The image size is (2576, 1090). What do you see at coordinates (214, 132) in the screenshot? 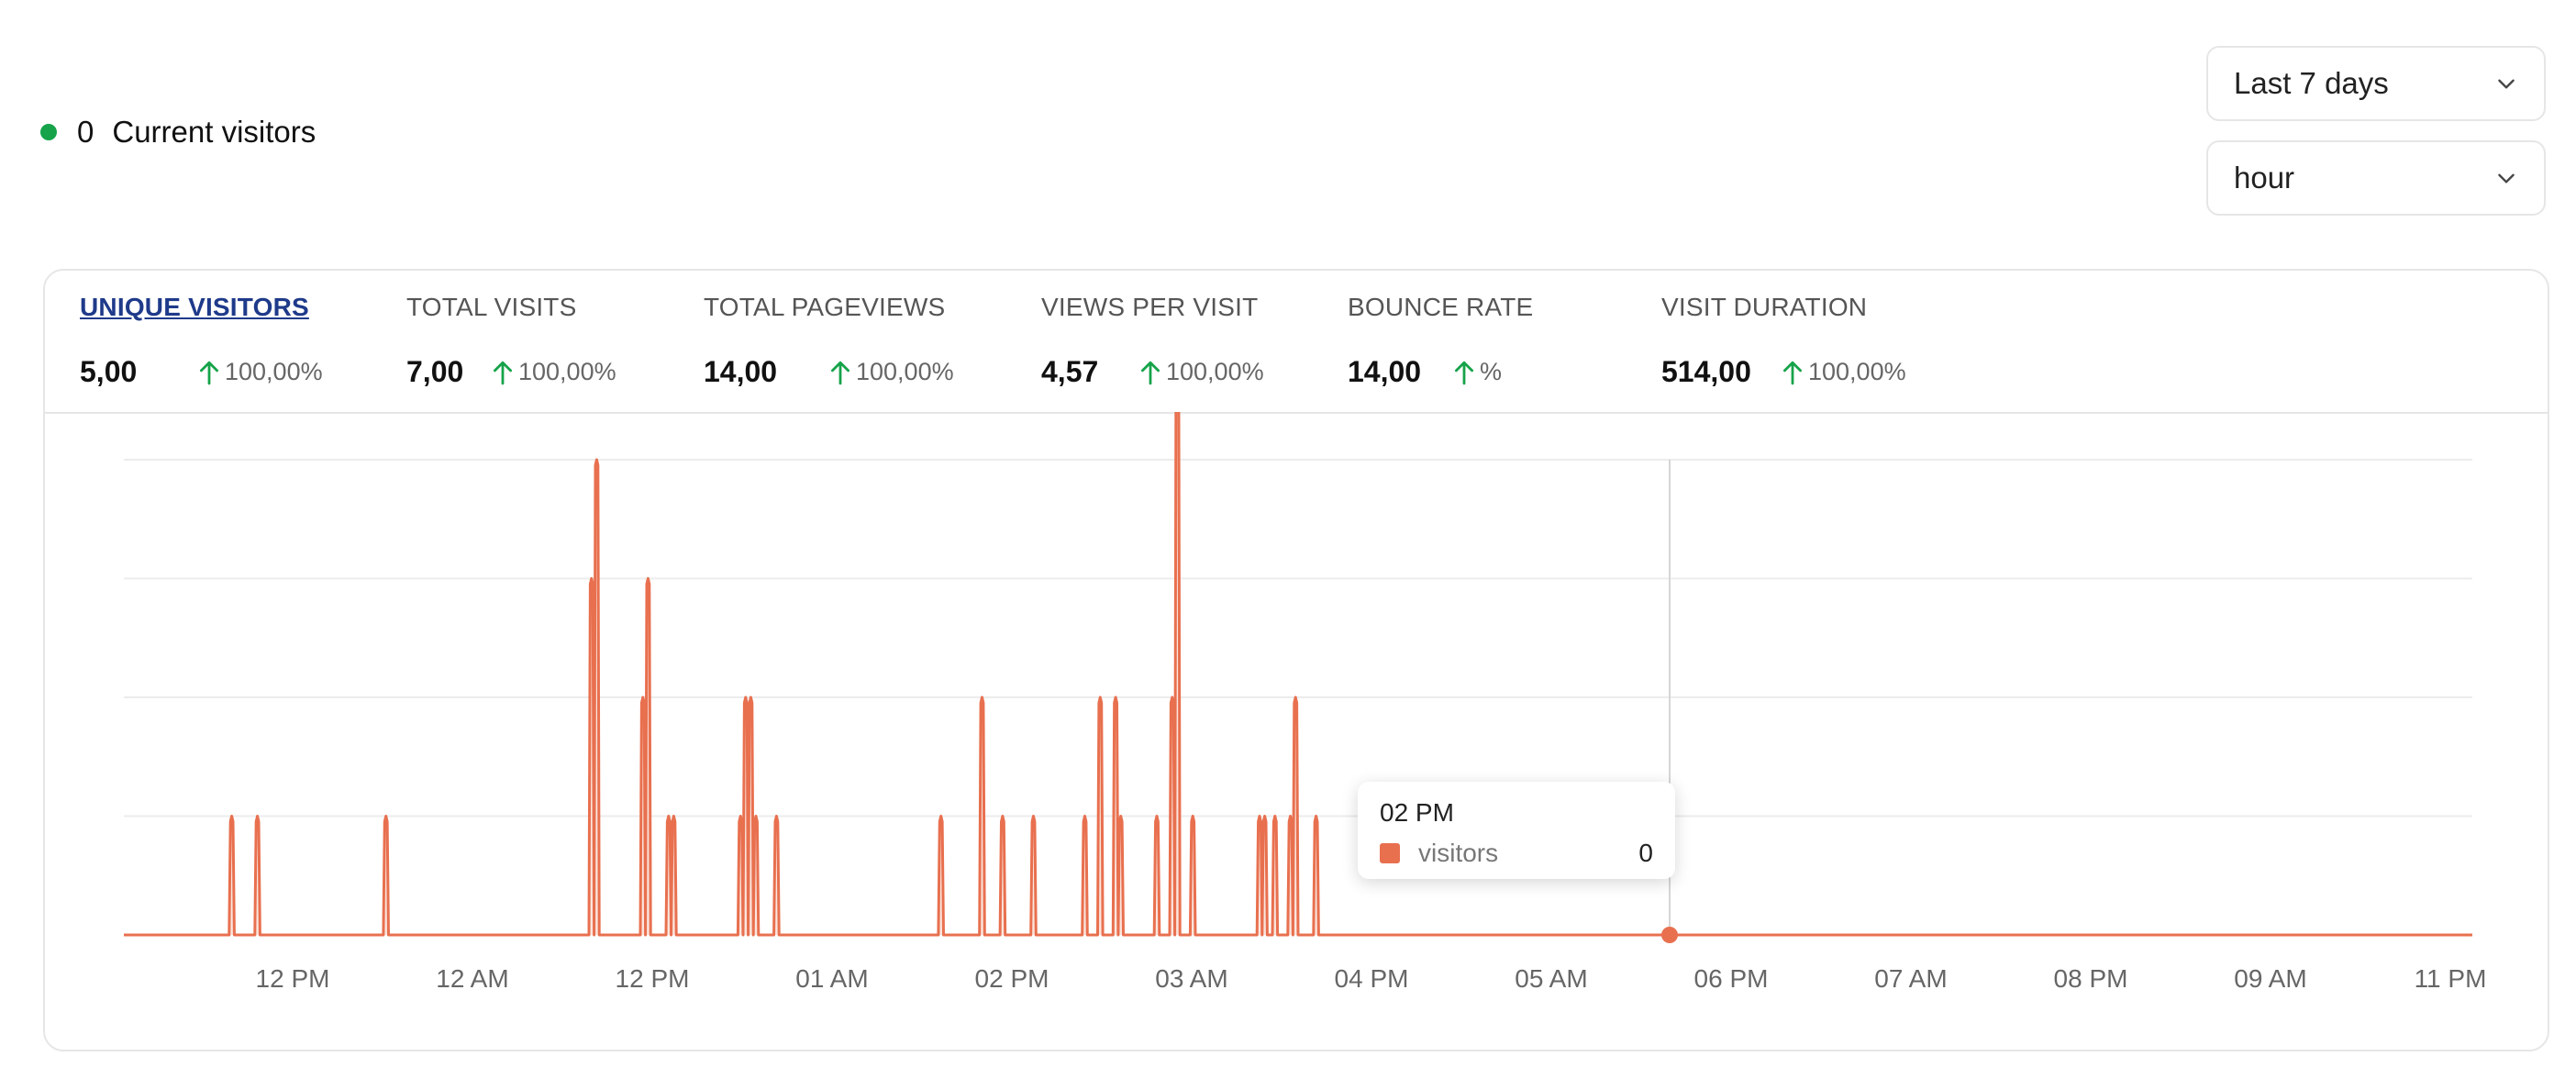
I see `current-visitors-label: Current visitors` at bounding box center [214, 132].